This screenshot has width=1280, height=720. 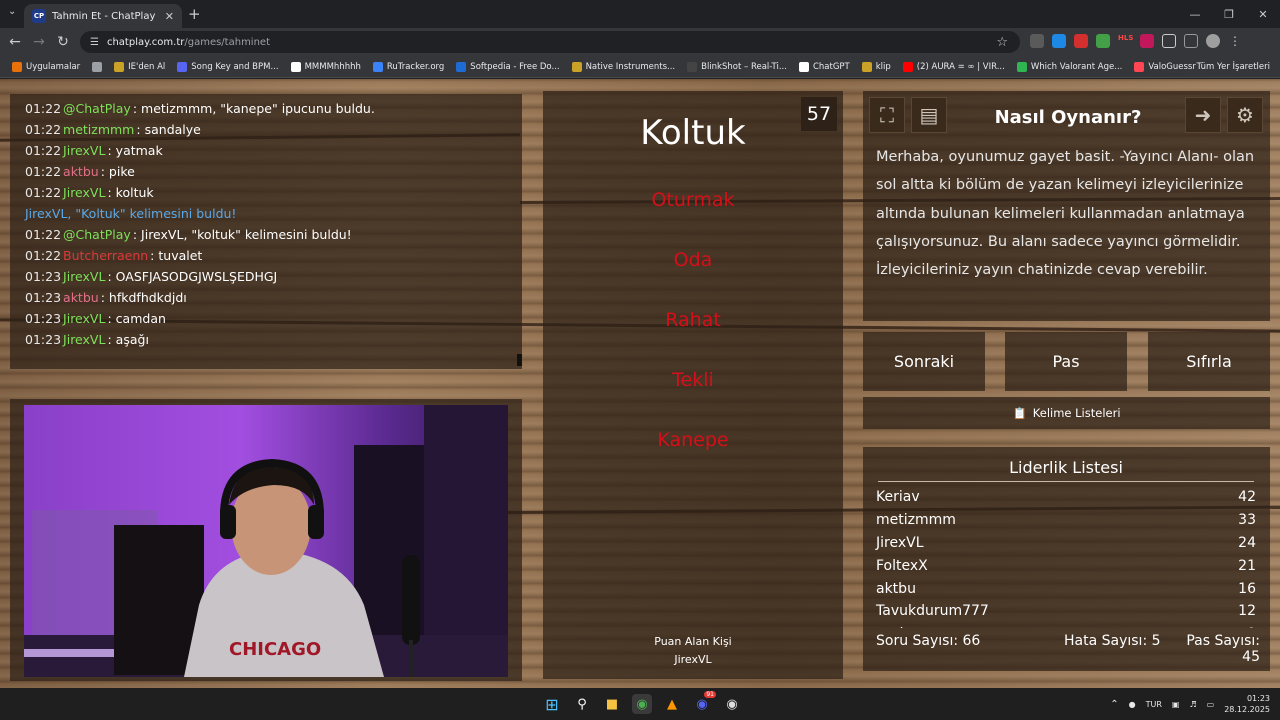 What do you see at coordinates (1247, 704) in the screenshot?
I see `system-clock: 01:23 28.12.2025` at bounding box center [1247, 704].